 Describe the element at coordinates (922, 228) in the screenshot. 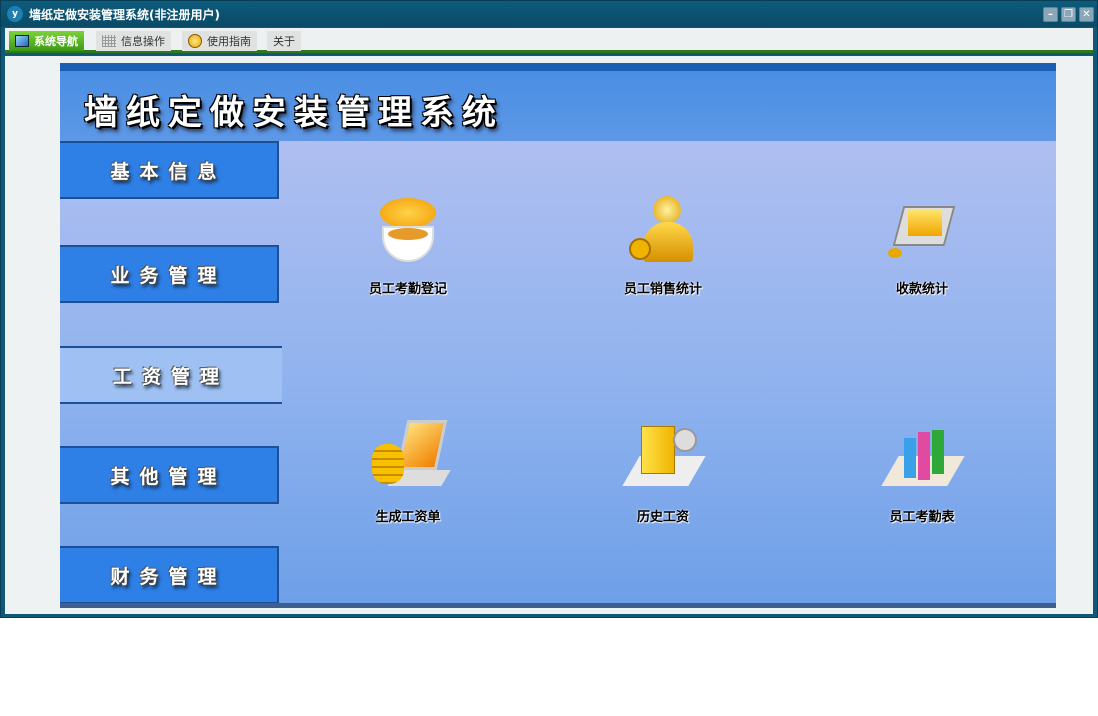

I see `gold-bars-icon` at that location.